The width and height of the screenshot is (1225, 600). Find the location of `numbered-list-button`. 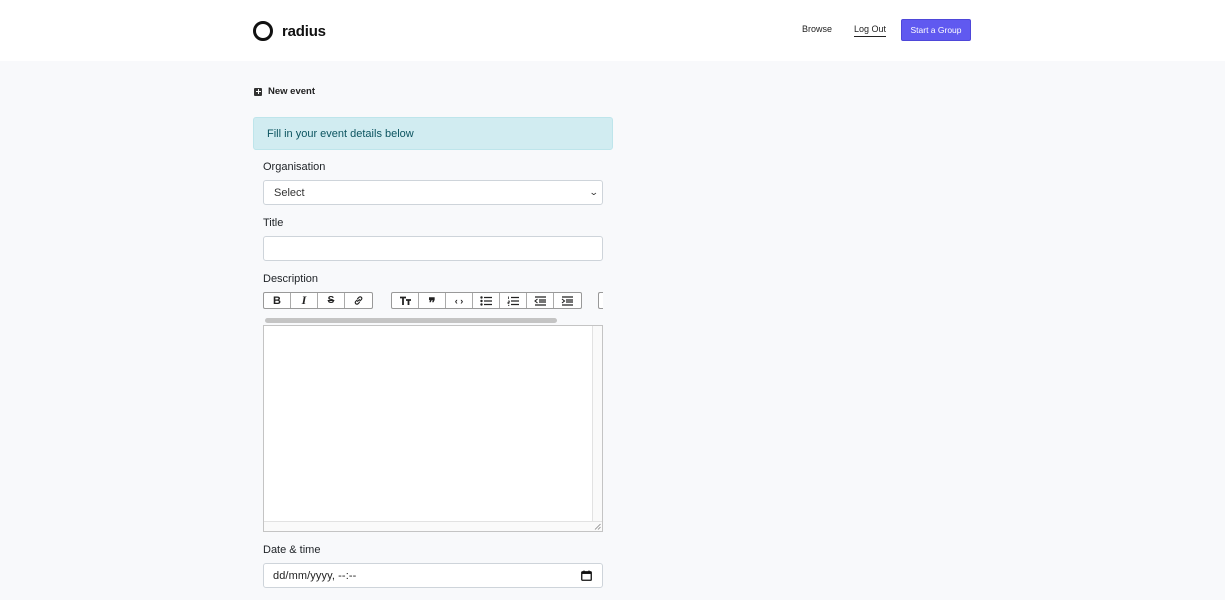

numbered-list-button is located at coordinates (513, 300).